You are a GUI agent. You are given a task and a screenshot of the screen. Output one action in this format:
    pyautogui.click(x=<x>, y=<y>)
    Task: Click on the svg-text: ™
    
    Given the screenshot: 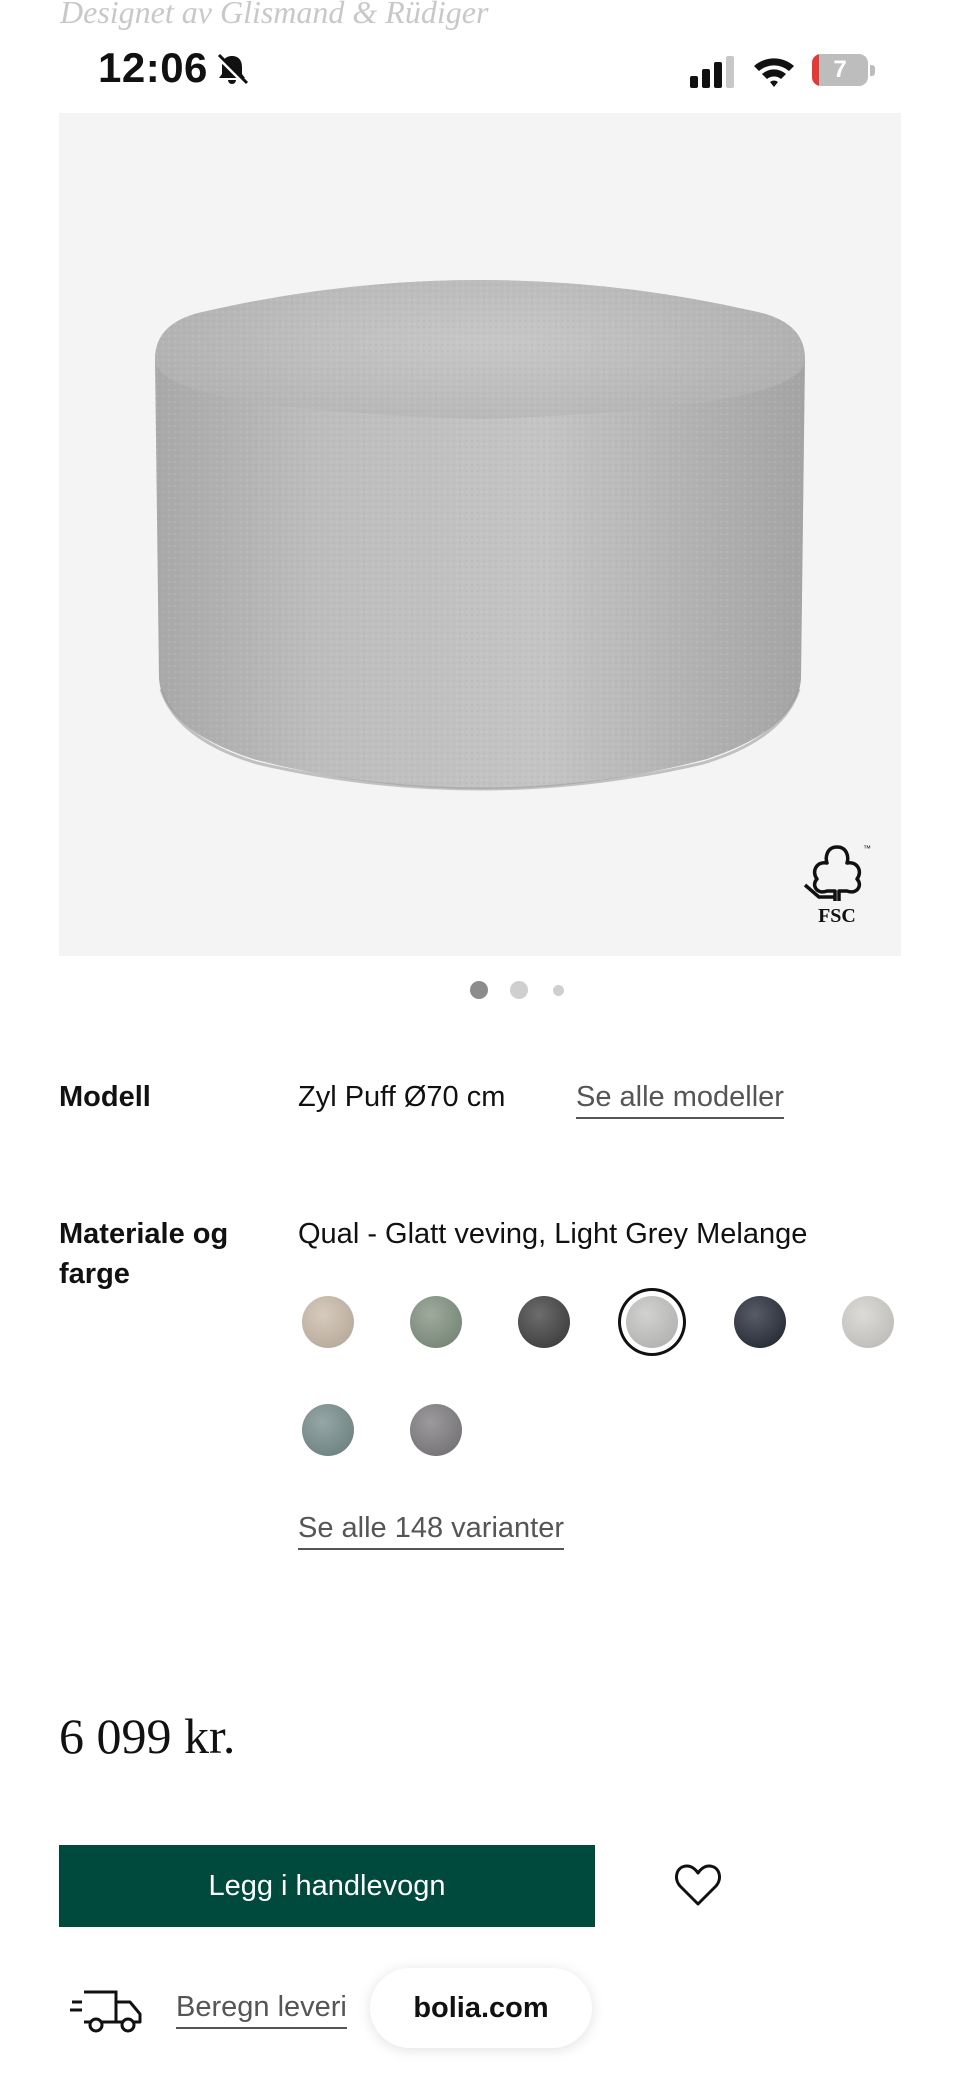 What is the action you would take?
    pyautogui.click(x=867, y=848)
    